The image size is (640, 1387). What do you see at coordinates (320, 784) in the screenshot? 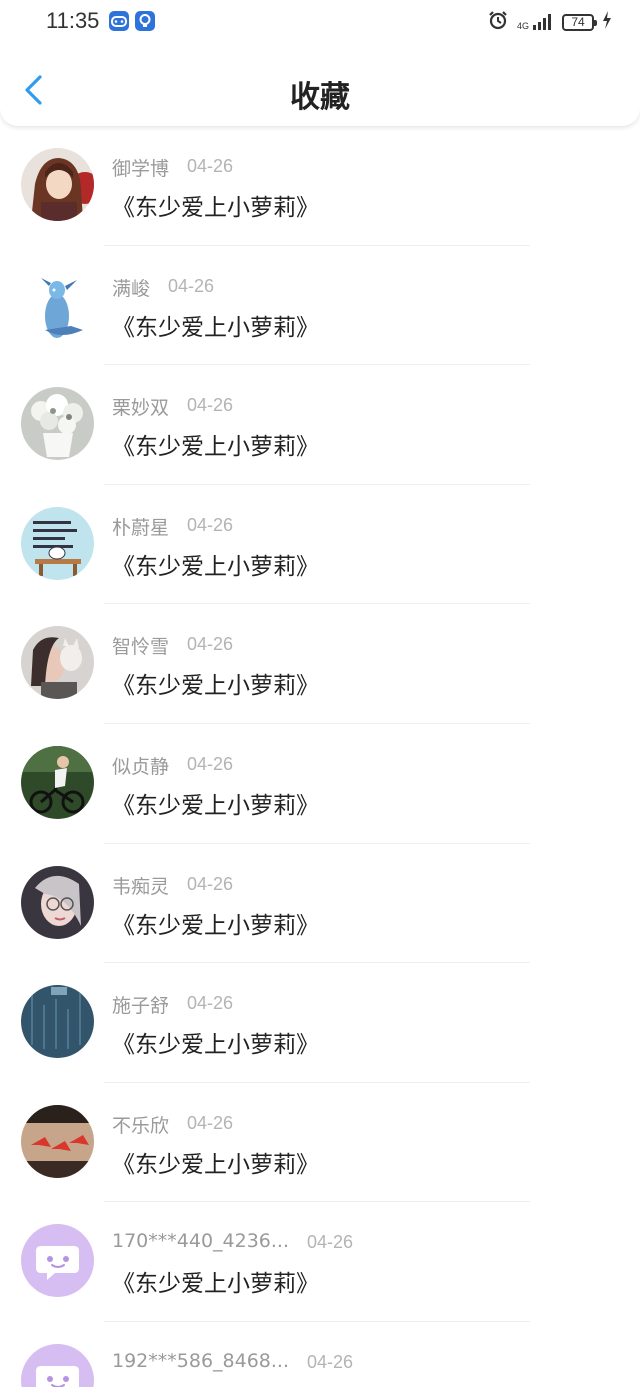
I see `favorite-item: 似贞静 04-26 《东少爱上小萝莉》` at bounding box center [320, 784].